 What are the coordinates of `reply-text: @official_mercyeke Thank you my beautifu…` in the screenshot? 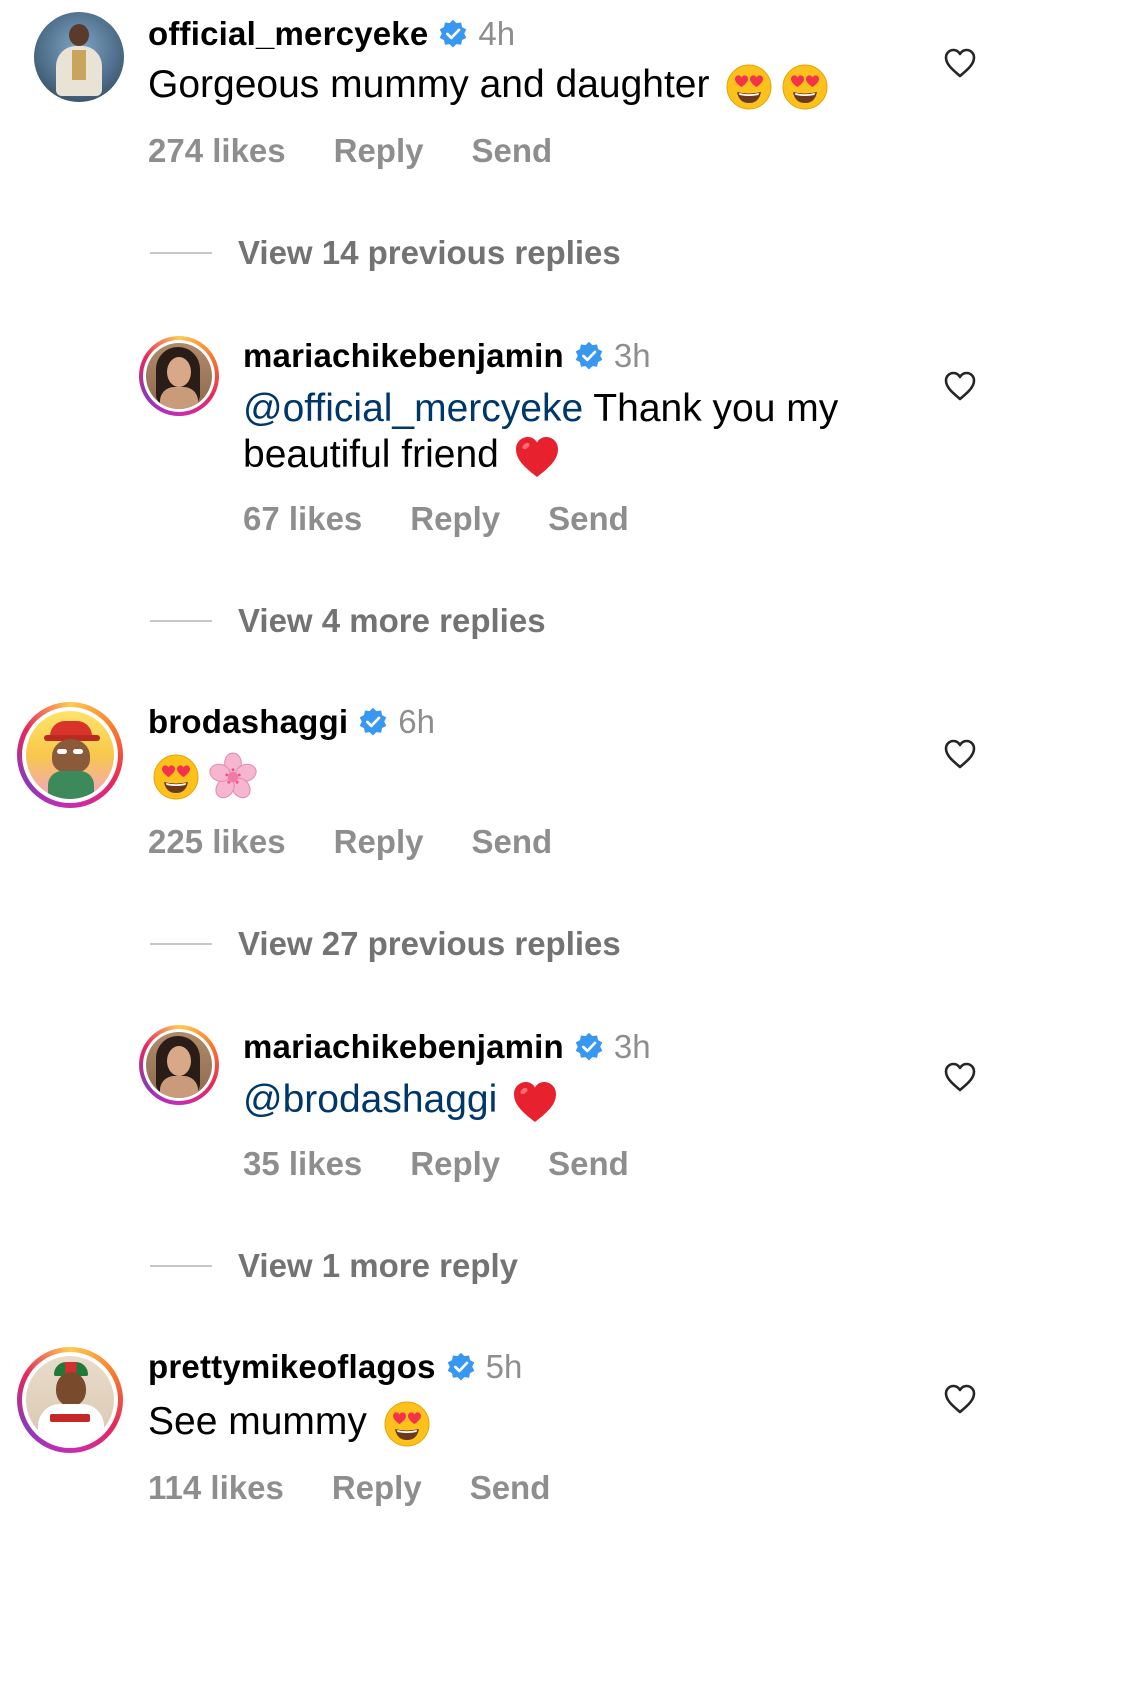 It's located at (583, 433).